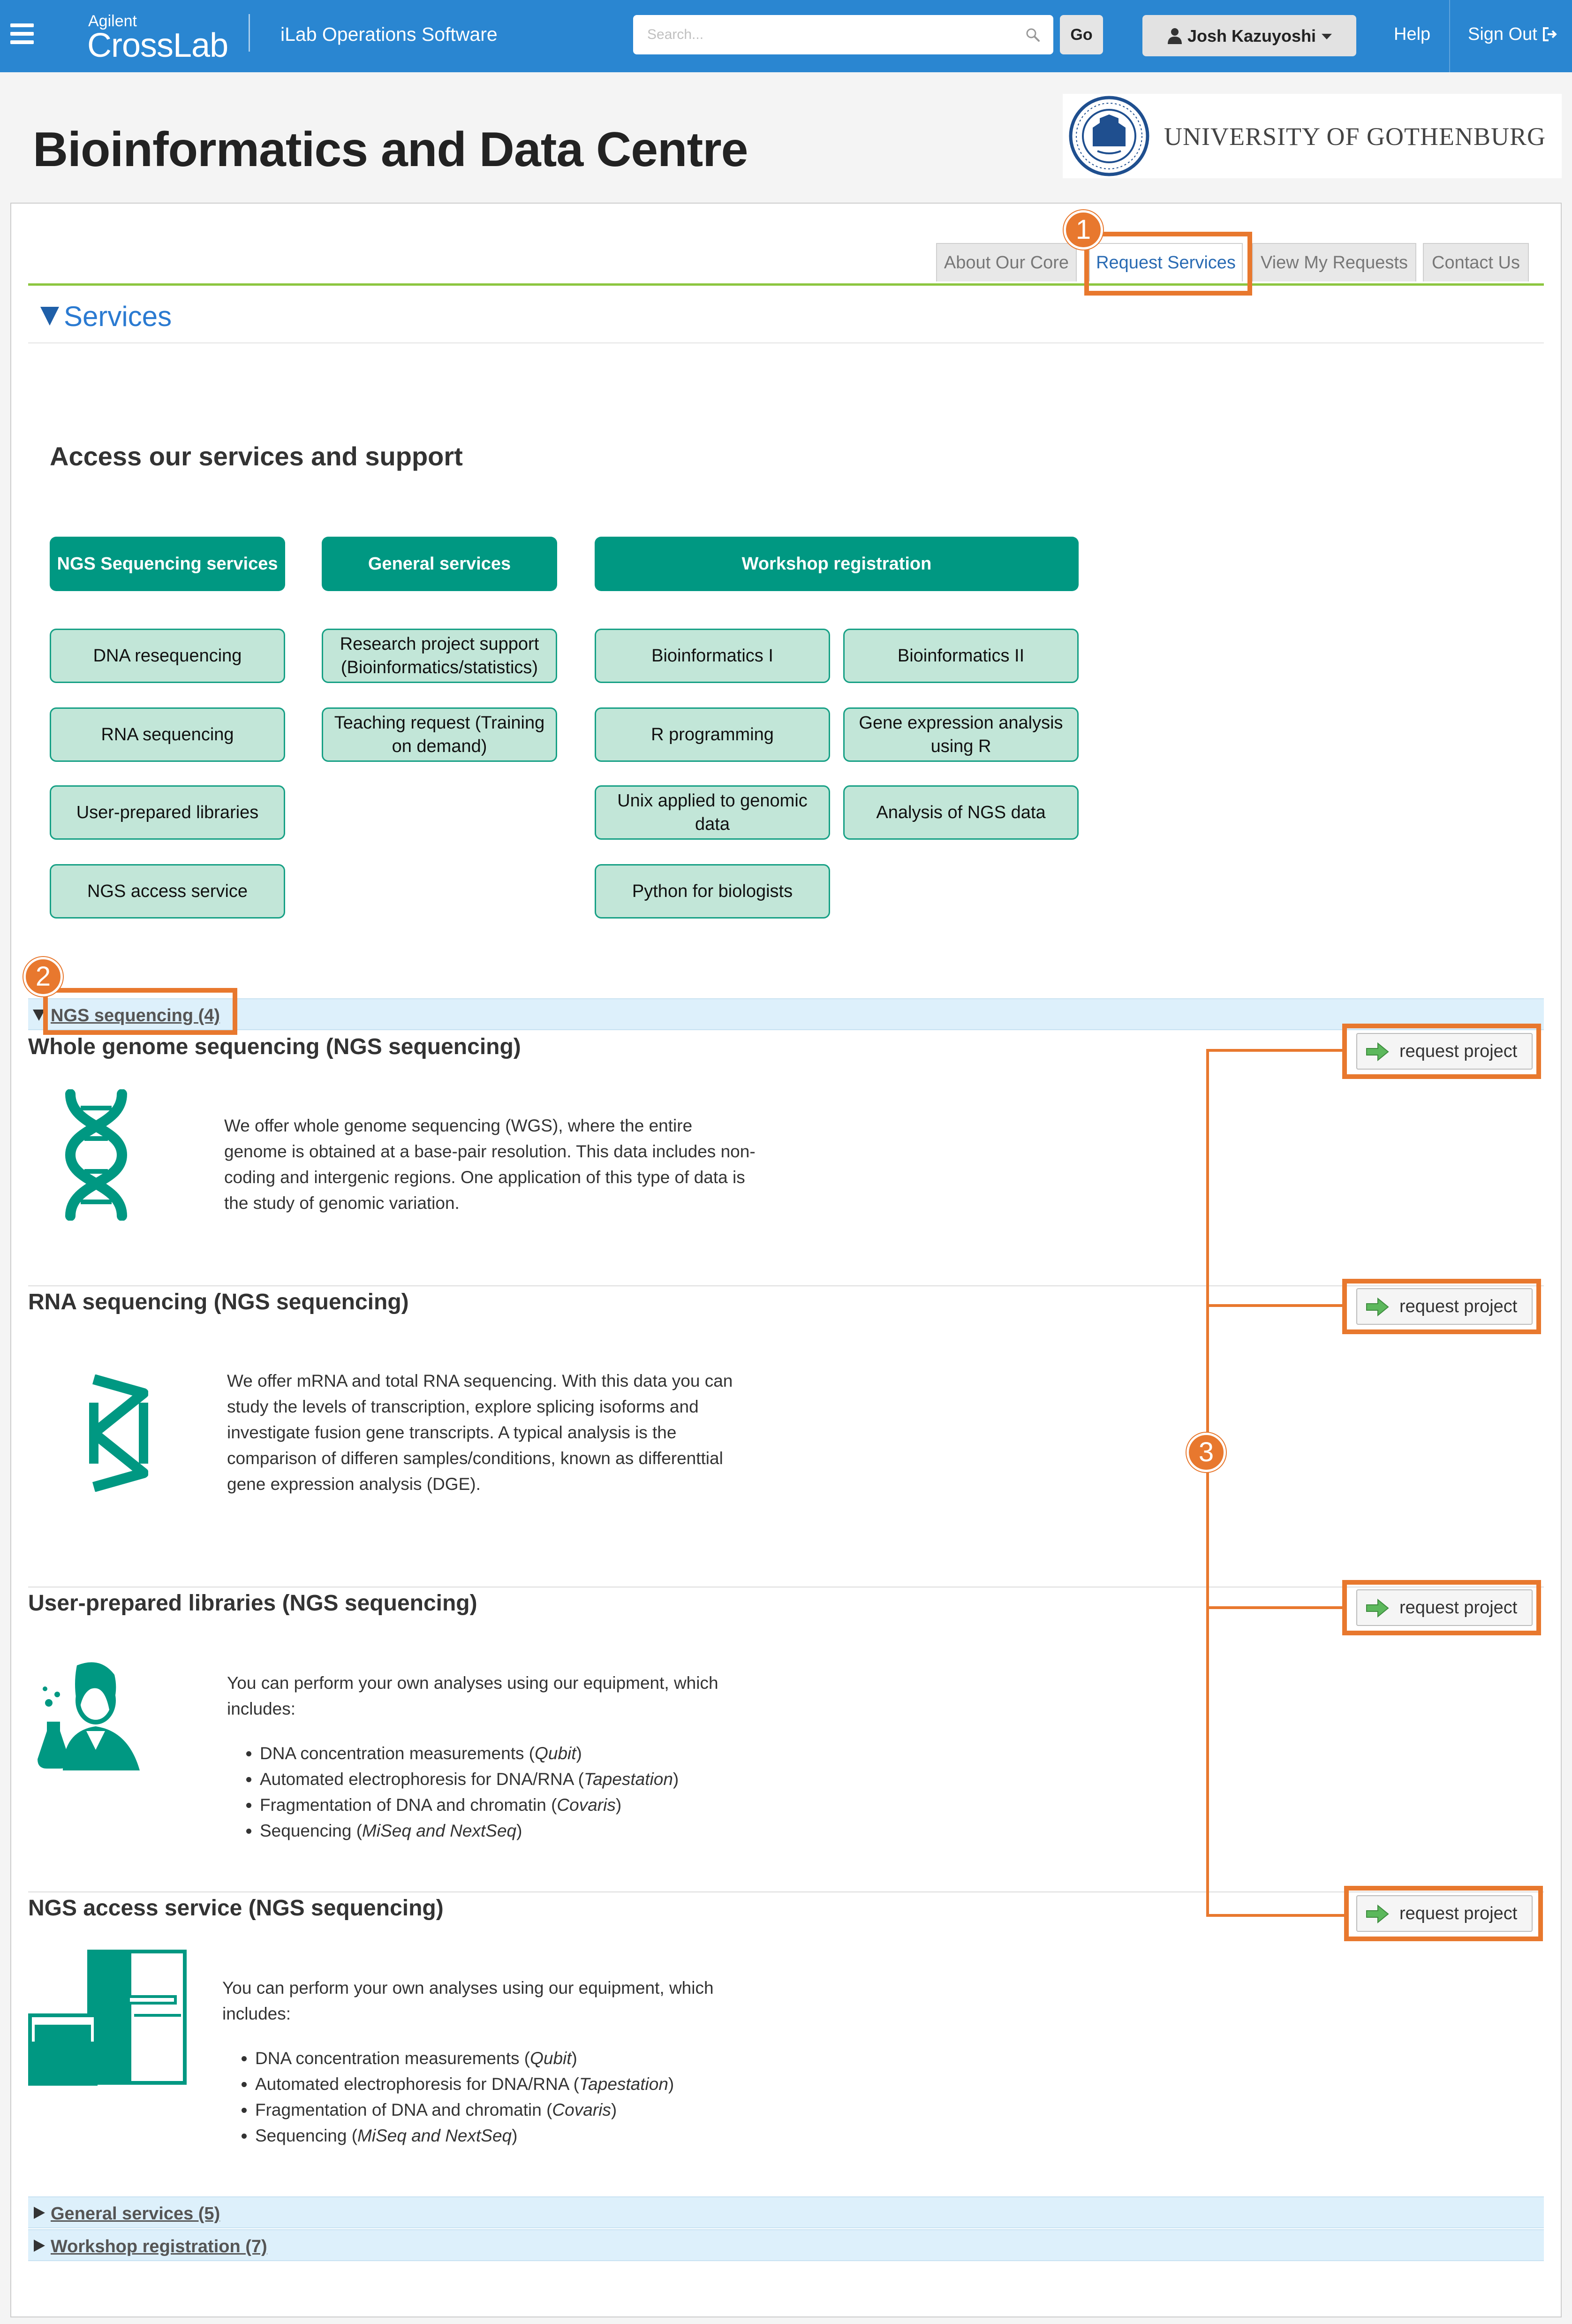 This screenshot has height=2324, width=1572. What do you see at coordinates (1412, 34) in the screenshot?
I see `help-link: Help` at bounding box center [1412, 34].